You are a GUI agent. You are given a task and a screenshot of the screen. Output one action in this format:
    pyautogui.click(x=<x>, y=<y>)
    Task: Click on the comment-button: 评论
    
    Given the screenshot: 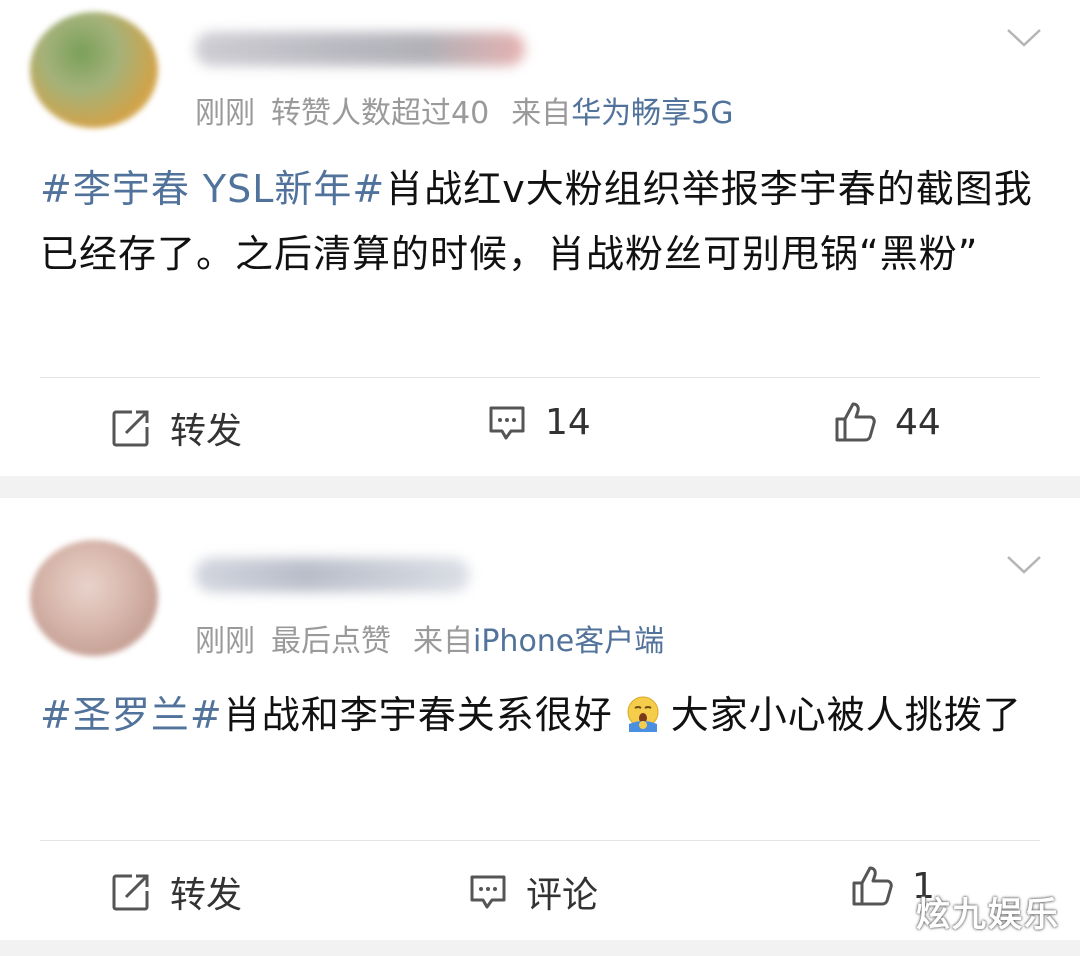 What is the action you would take?
    pyautogui.click(x=533, y=892)
    